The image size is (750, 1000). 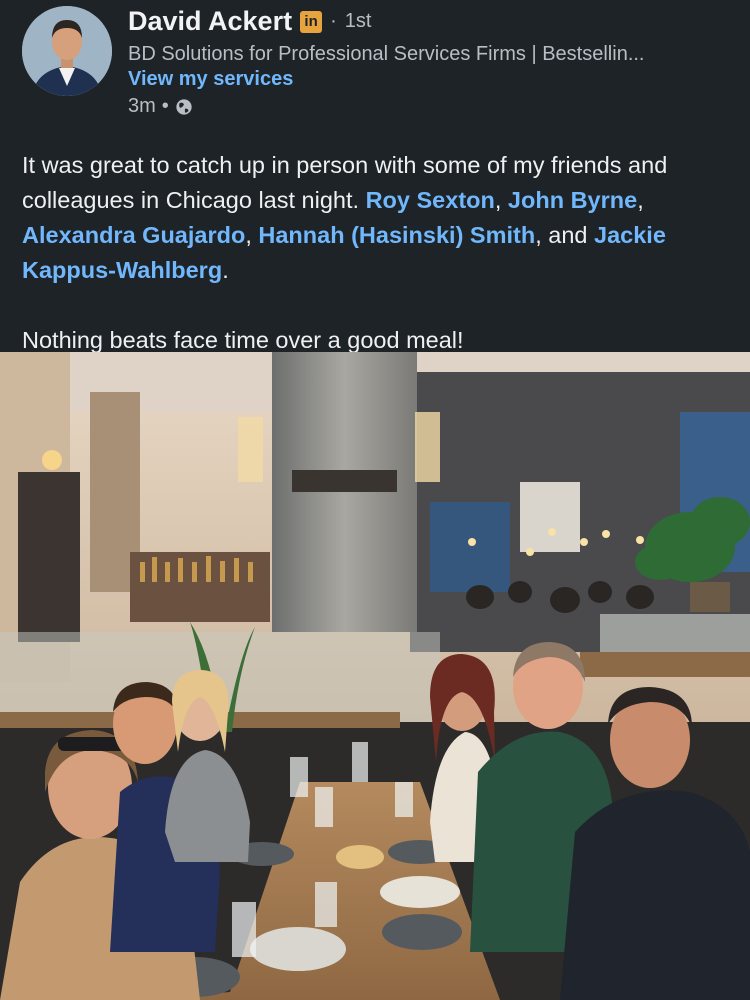 What do you see at coordinates (67, 51) in the screenshot?
I see `avatar` at bounding box center [67, 51].